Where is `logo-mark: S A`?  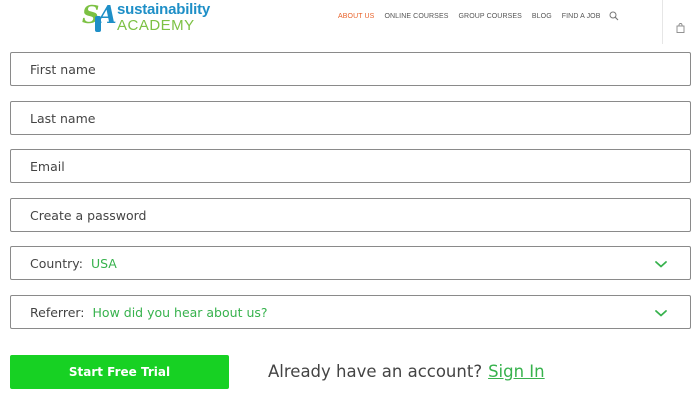
logo-mark: S A is located at coordinates (100, 17).